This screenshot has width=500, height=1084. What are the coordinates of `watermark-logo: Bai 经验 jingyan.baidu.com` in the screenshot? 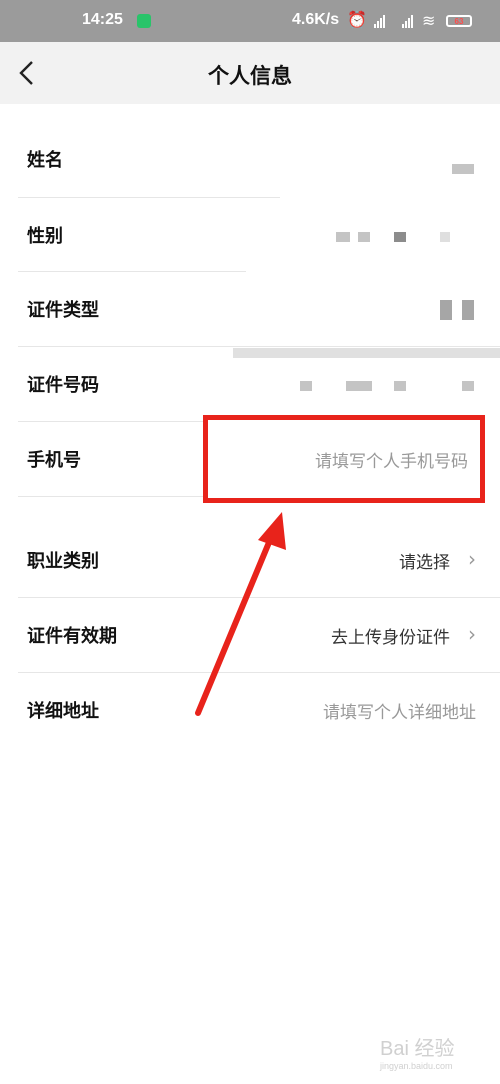 It's located at (435, 1056).